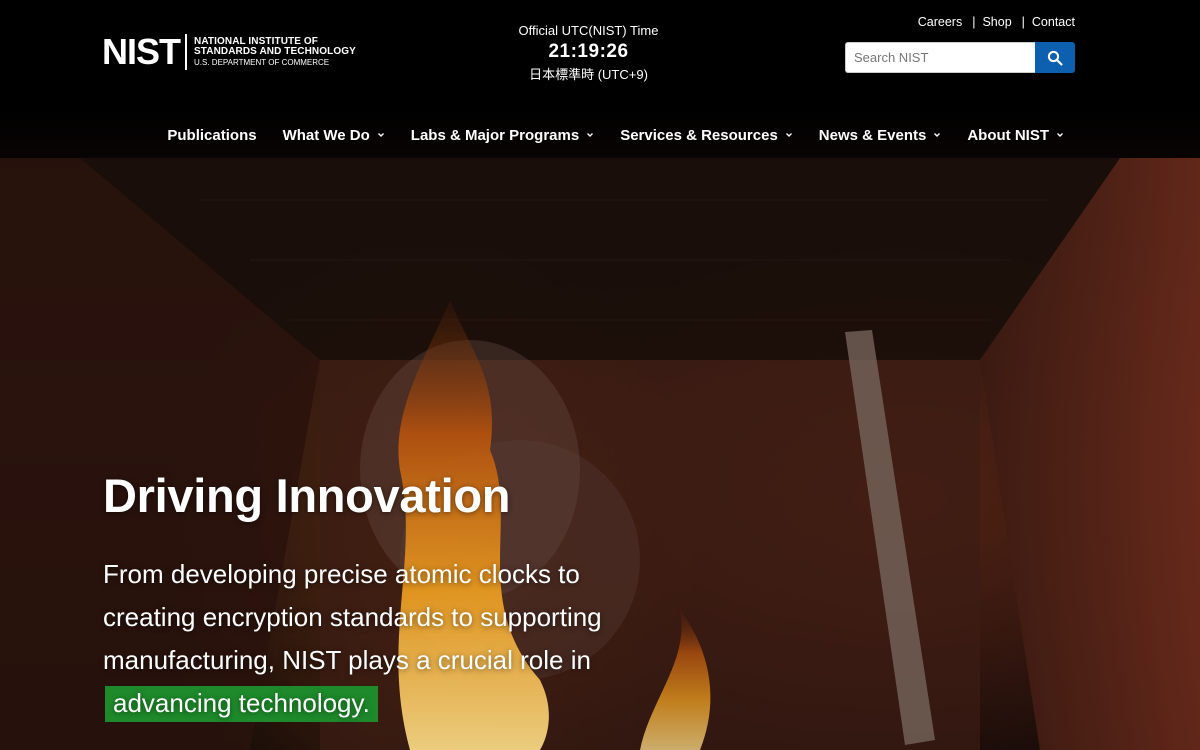 This screenshot has height=750, width=1200. I want to click on search-input, so click(940, 57).